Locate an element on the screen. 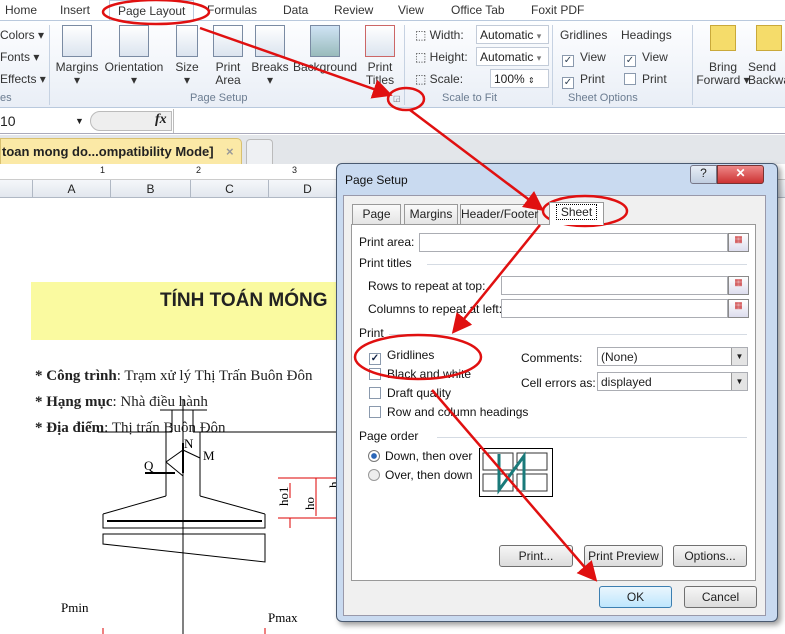 The height and width of the screenshot is (634, 785). tab-data: Data is located at coordinates (295, 10).